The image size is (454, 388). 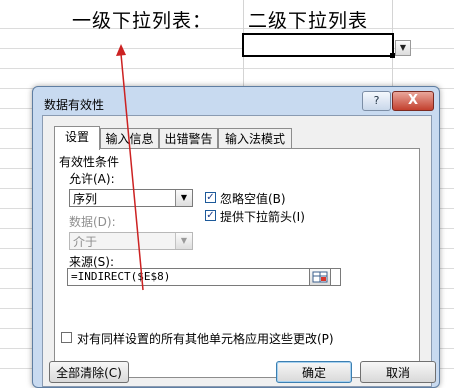 I want to click on in-cell-dropdown-checkbox: ✓, so click(x=210, y=215).